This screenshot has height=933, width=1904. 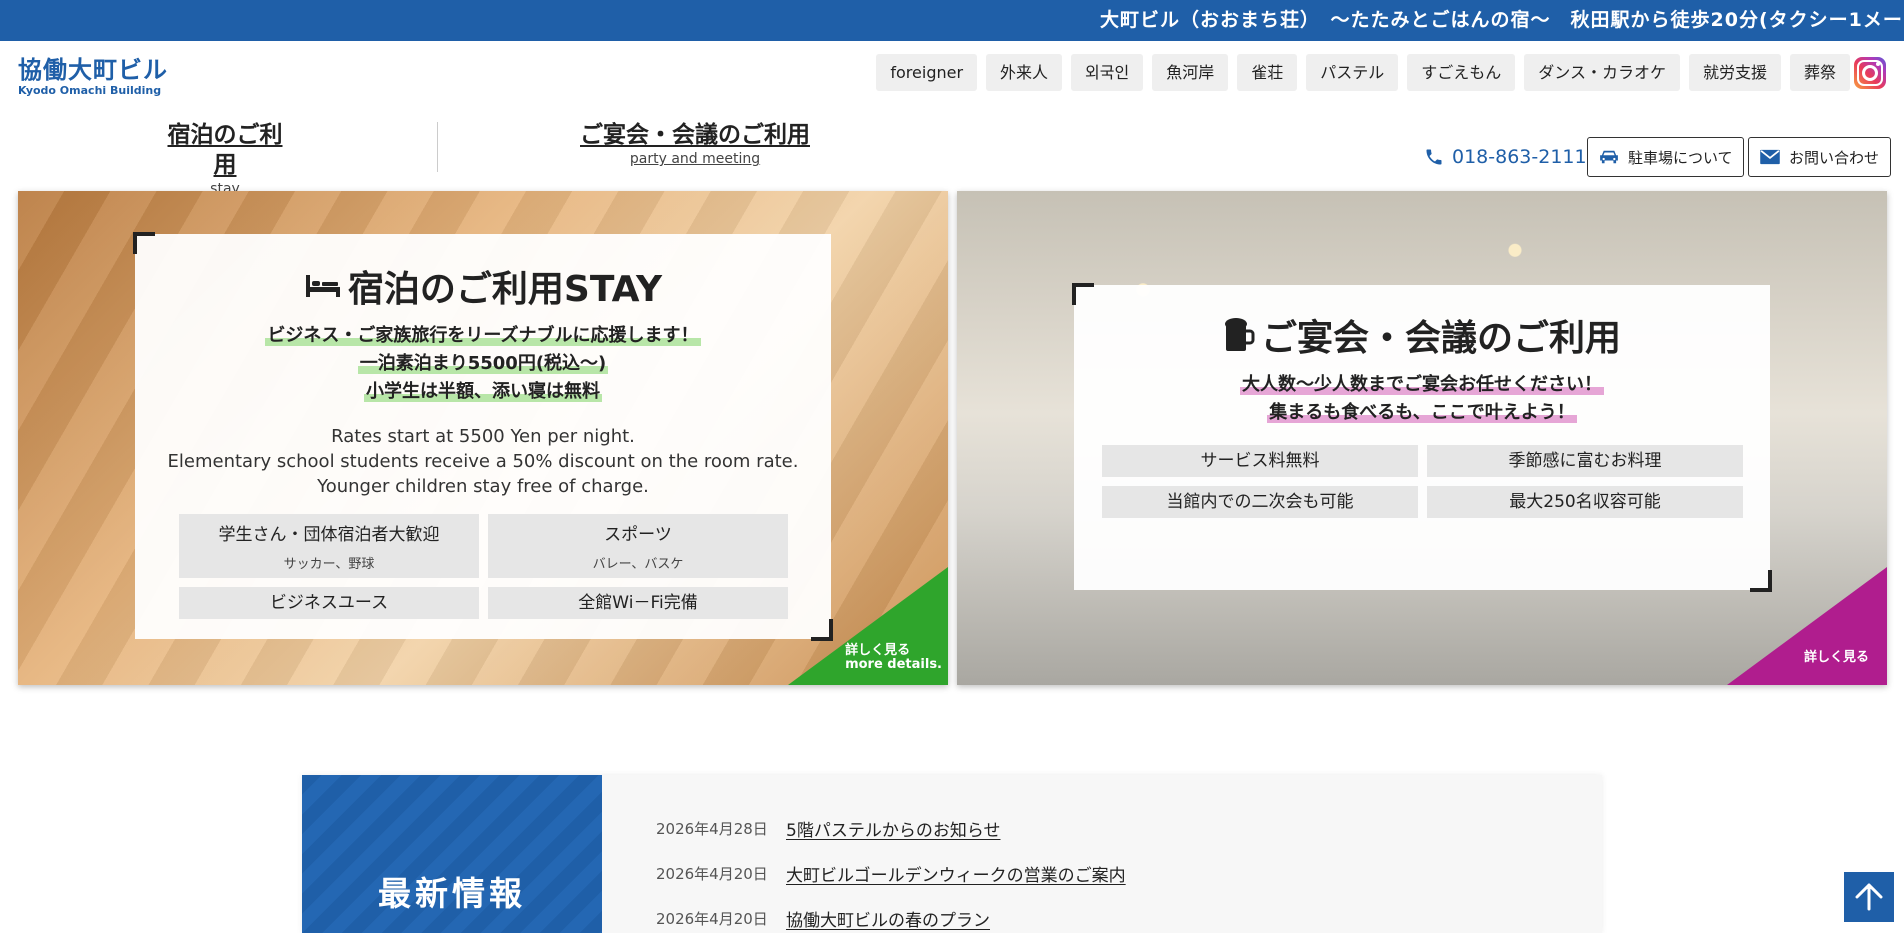 What do you see at coordinates (452, 854) in the screenshot?
I see `news-header: 最新情報` at bounding box center [452, 854].